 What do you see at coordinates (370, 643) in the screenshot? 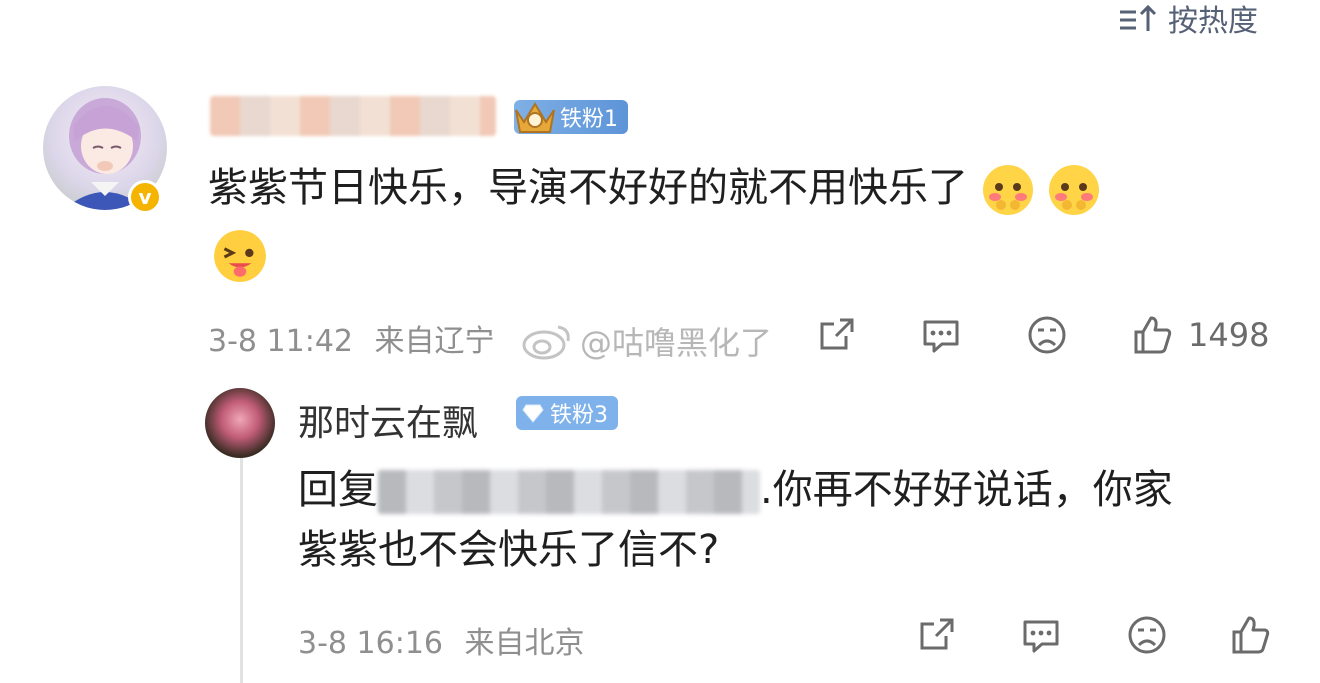
I see `reply-time: 3-8 16:16` at bounding box center [370, 643].